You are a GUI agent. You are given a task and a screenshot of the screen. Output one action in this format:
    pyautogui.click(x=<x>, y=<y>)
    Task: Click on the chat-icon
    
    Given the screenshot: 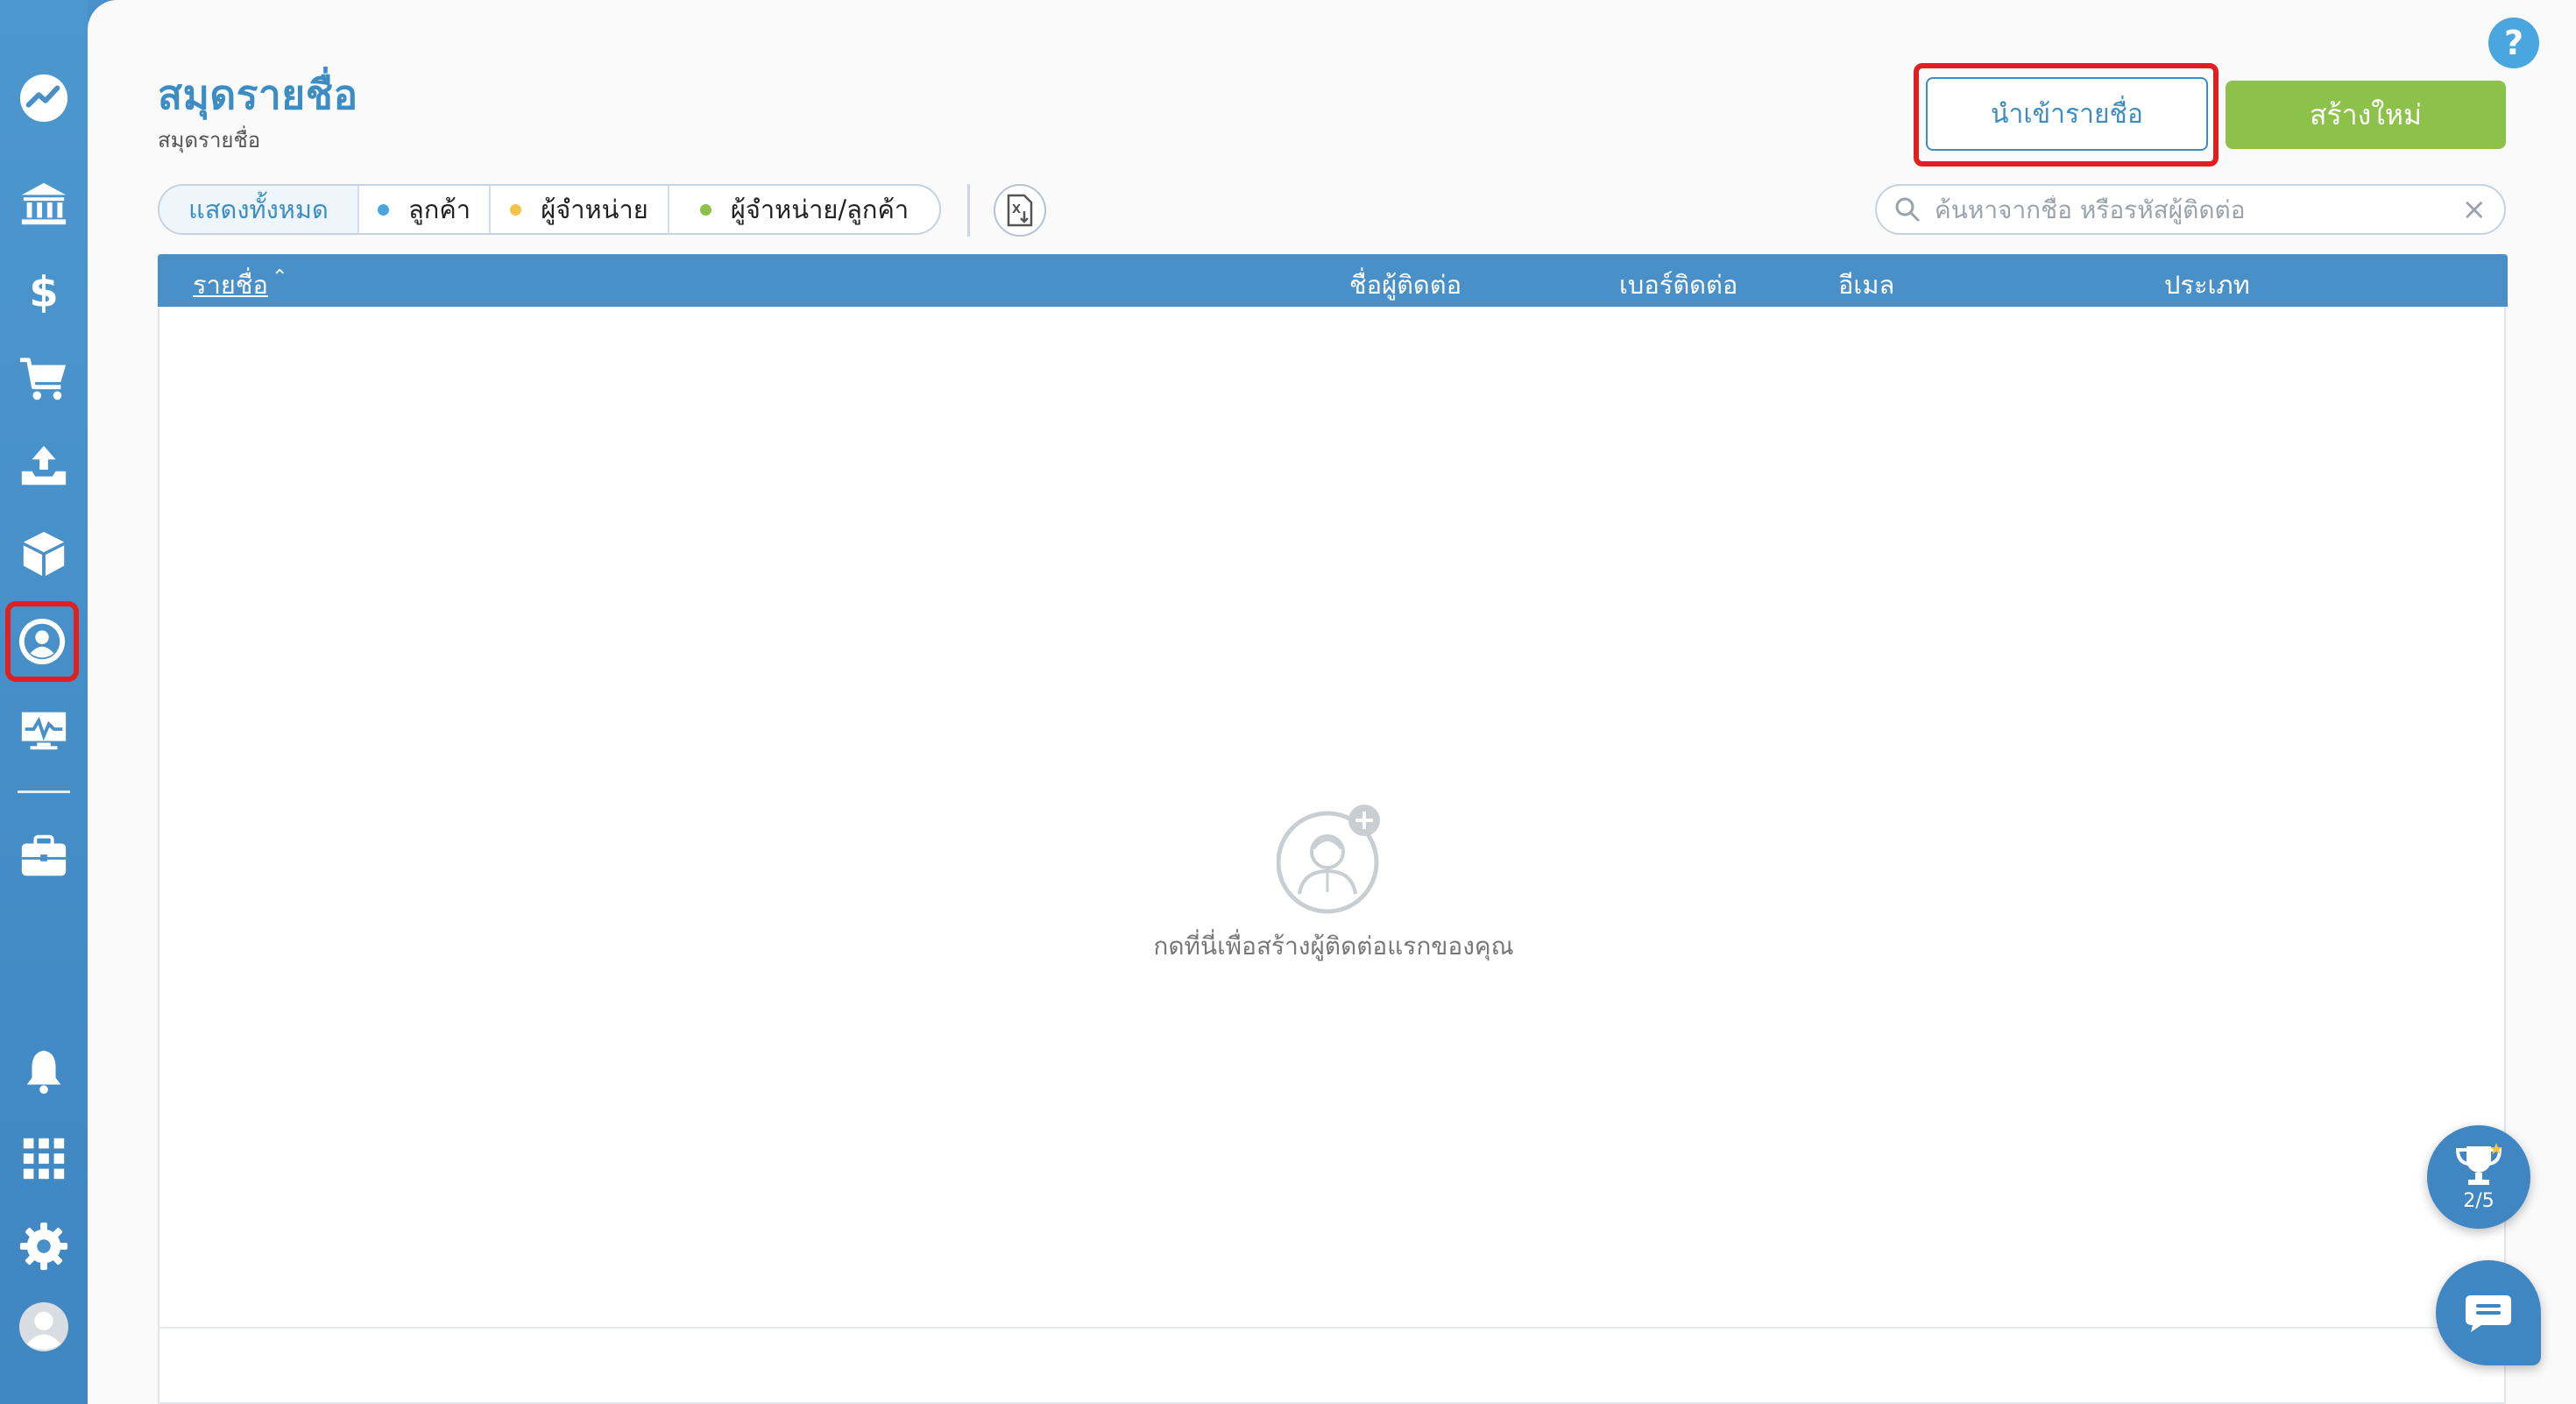 What is the action you would take?
    pyautogui.click(x=2488, y=1313)
    